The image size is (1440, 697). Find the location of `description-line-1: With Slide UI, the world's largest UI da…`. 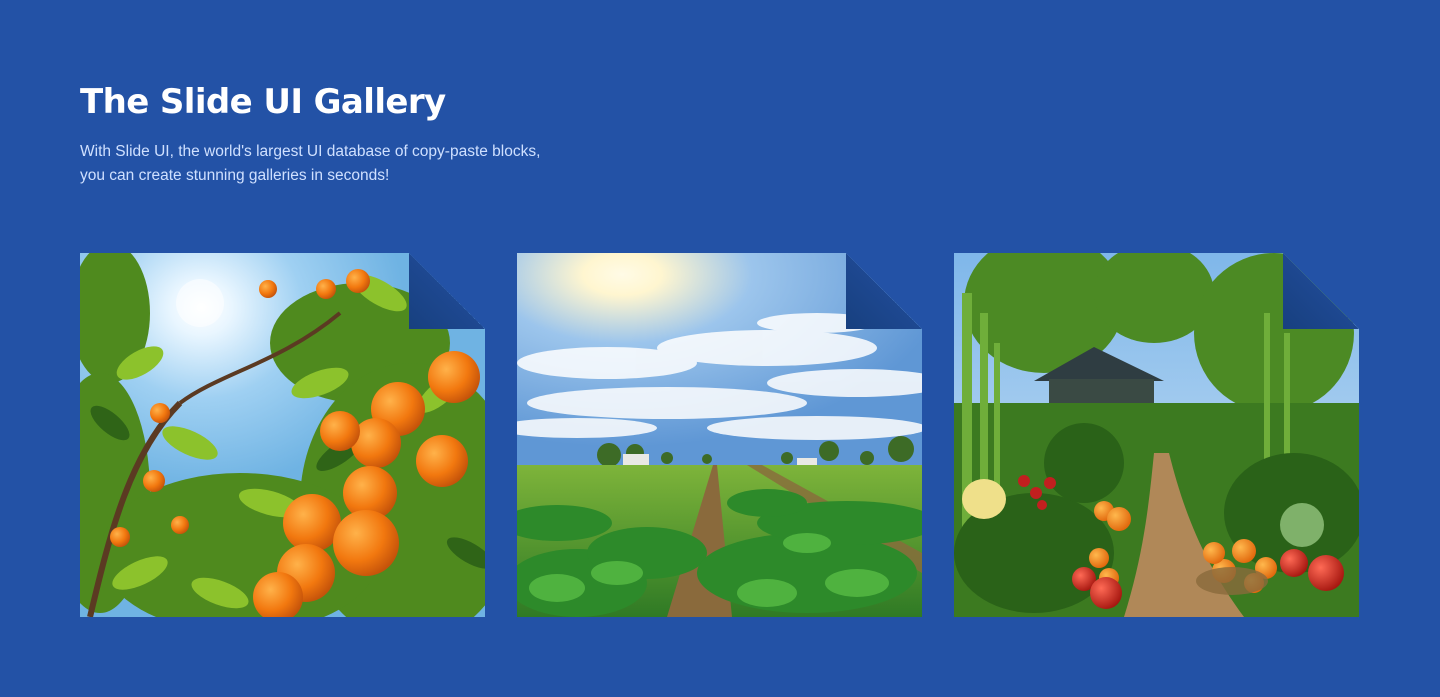

description-line-1: With Slide UI, the world's largest UI da… is located at coordinates (310, 151).